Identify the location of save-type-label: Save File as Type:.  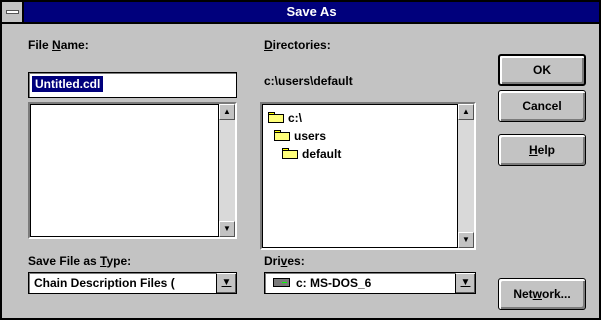
(80, 261).